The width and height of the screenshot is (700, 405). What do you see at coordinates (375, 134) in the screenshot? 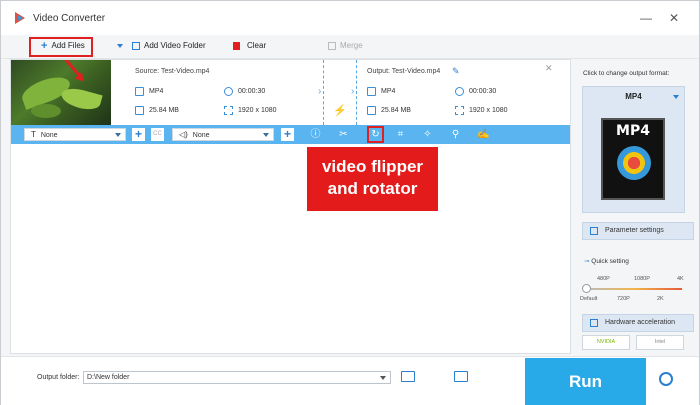
I see `rotate-icon: ↻` at bounding box center [375, 134].